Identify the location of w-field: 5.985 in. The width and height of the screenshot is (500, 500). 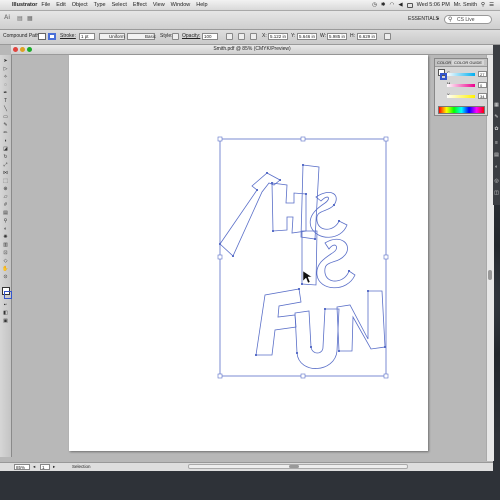
(337, 36).